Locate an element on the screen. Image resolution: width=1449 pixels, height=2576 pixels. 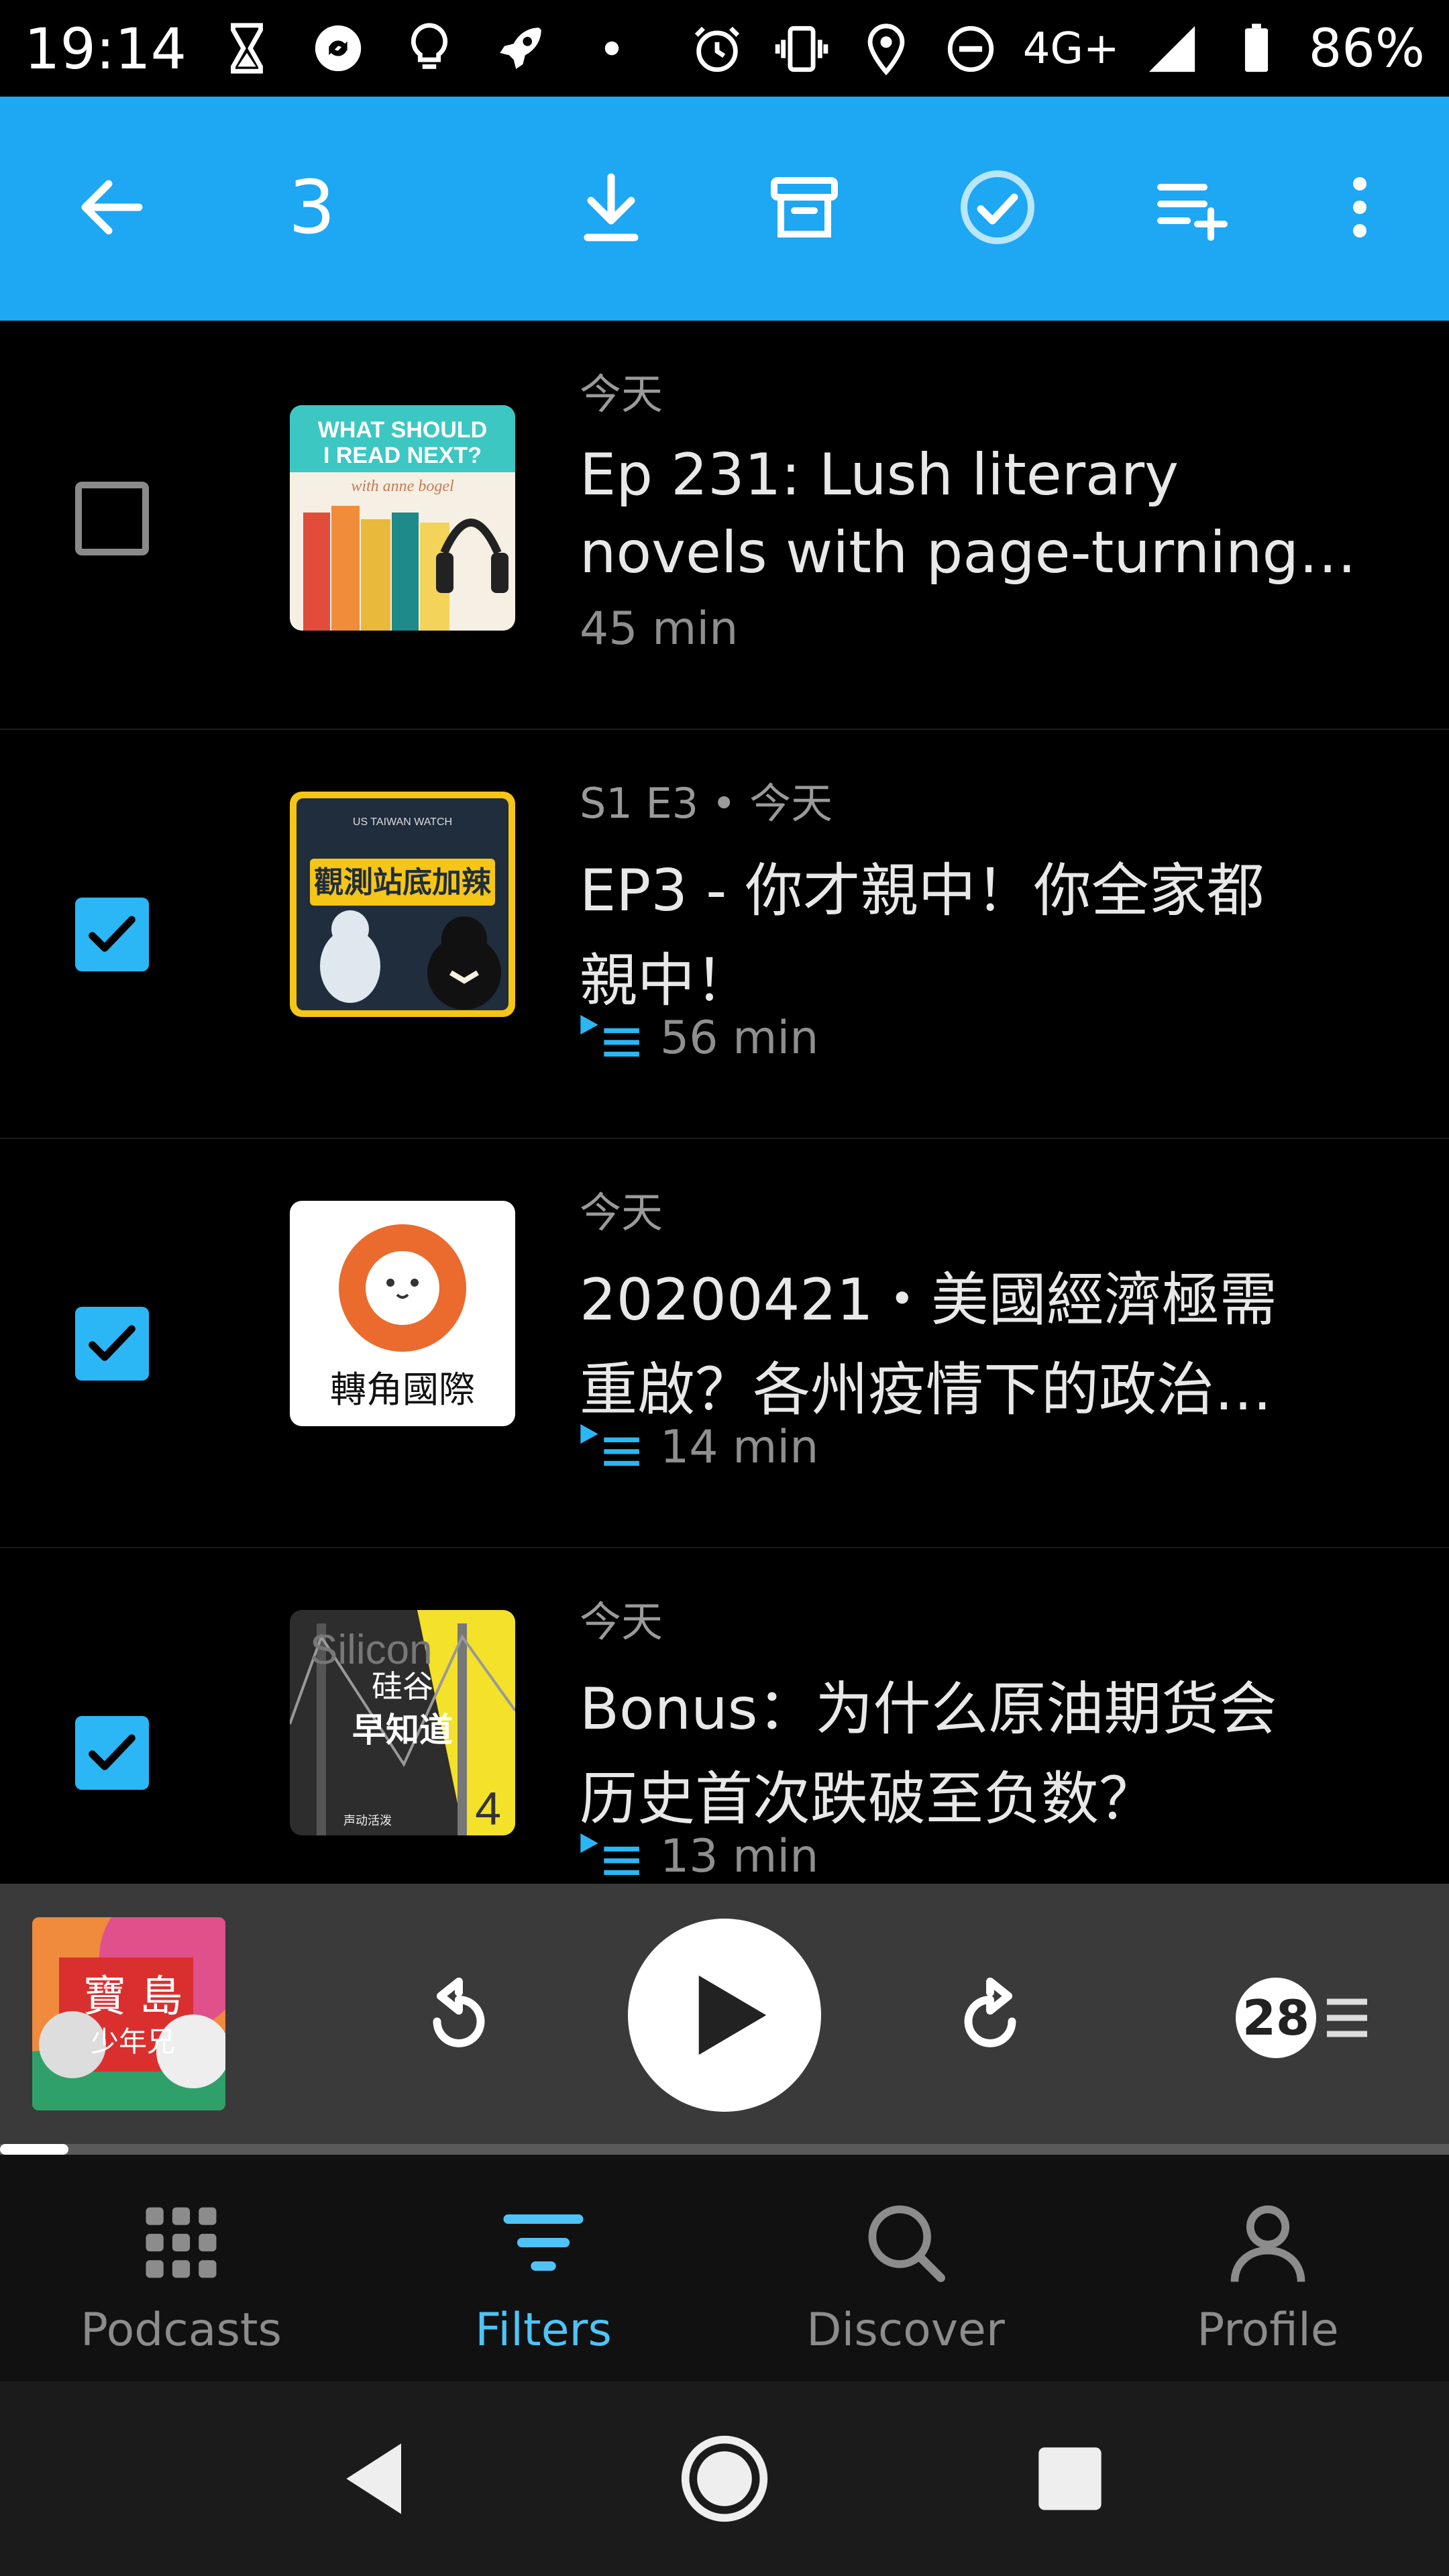
back-triangle-icon is located at coordinates (373, 2478).